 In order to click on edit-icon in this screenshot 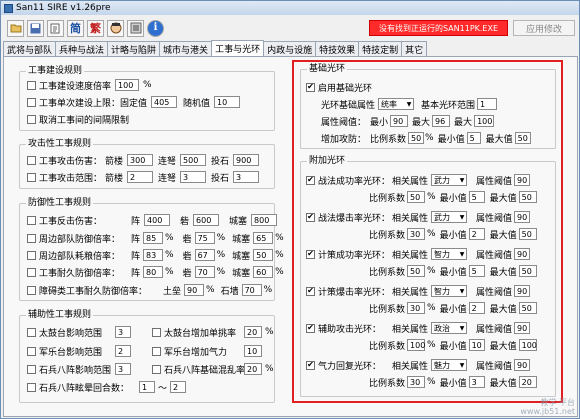, I will do `click(55, 28)`.